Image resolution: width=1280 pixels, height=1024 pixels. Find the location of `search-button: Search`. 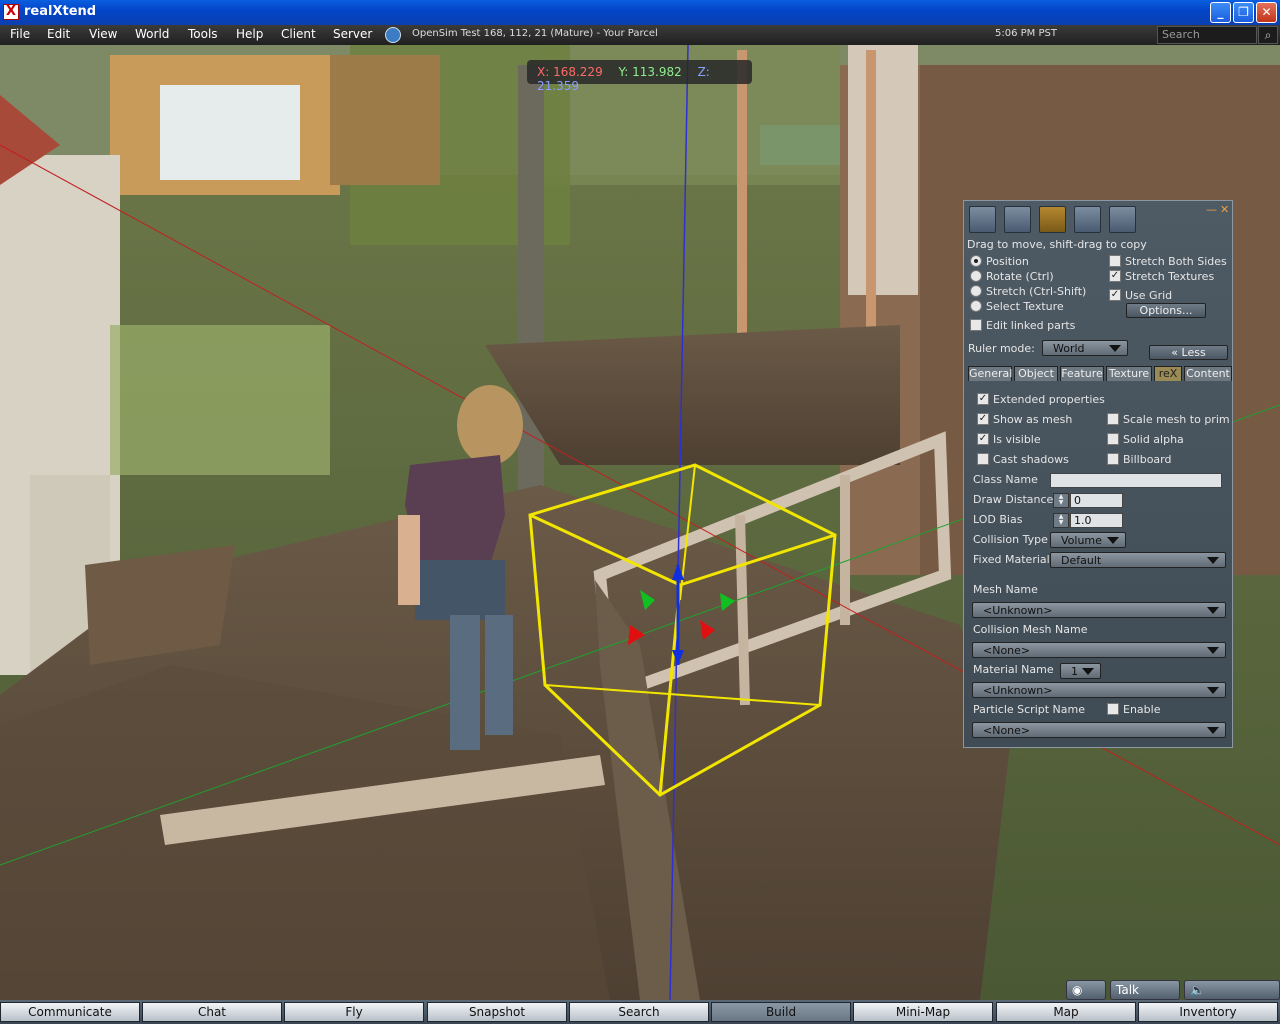

search-button: Search is located at coordinates (639, 1012).